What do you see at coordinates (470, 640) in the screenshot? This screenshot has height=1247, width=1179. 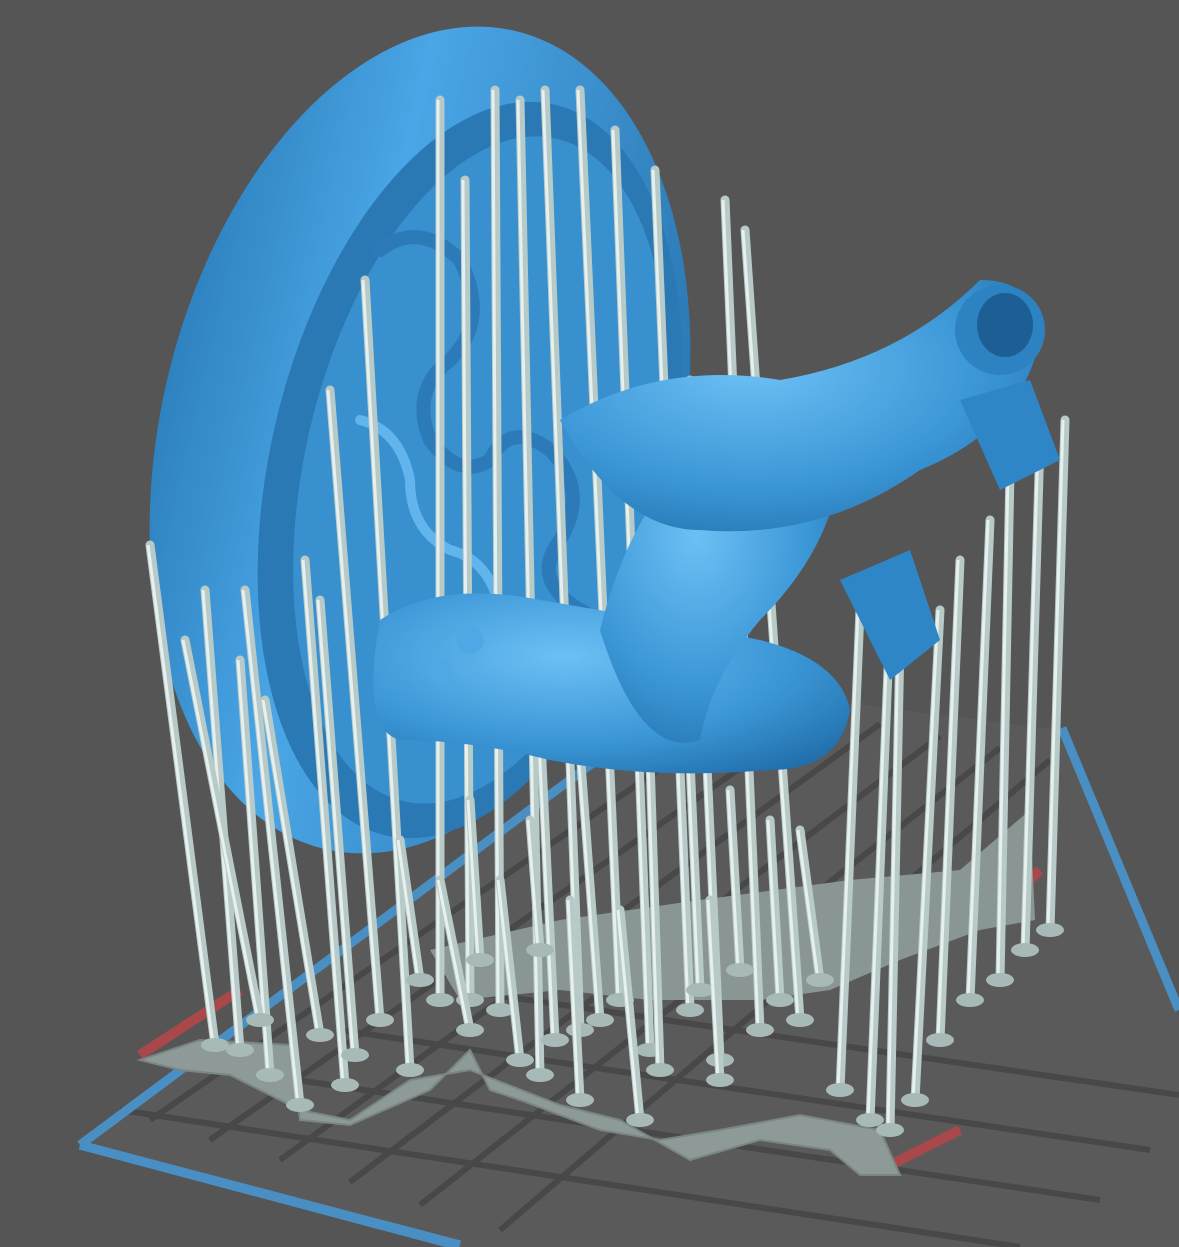 I see `model-knuckle` at bounding box center [470, 640].